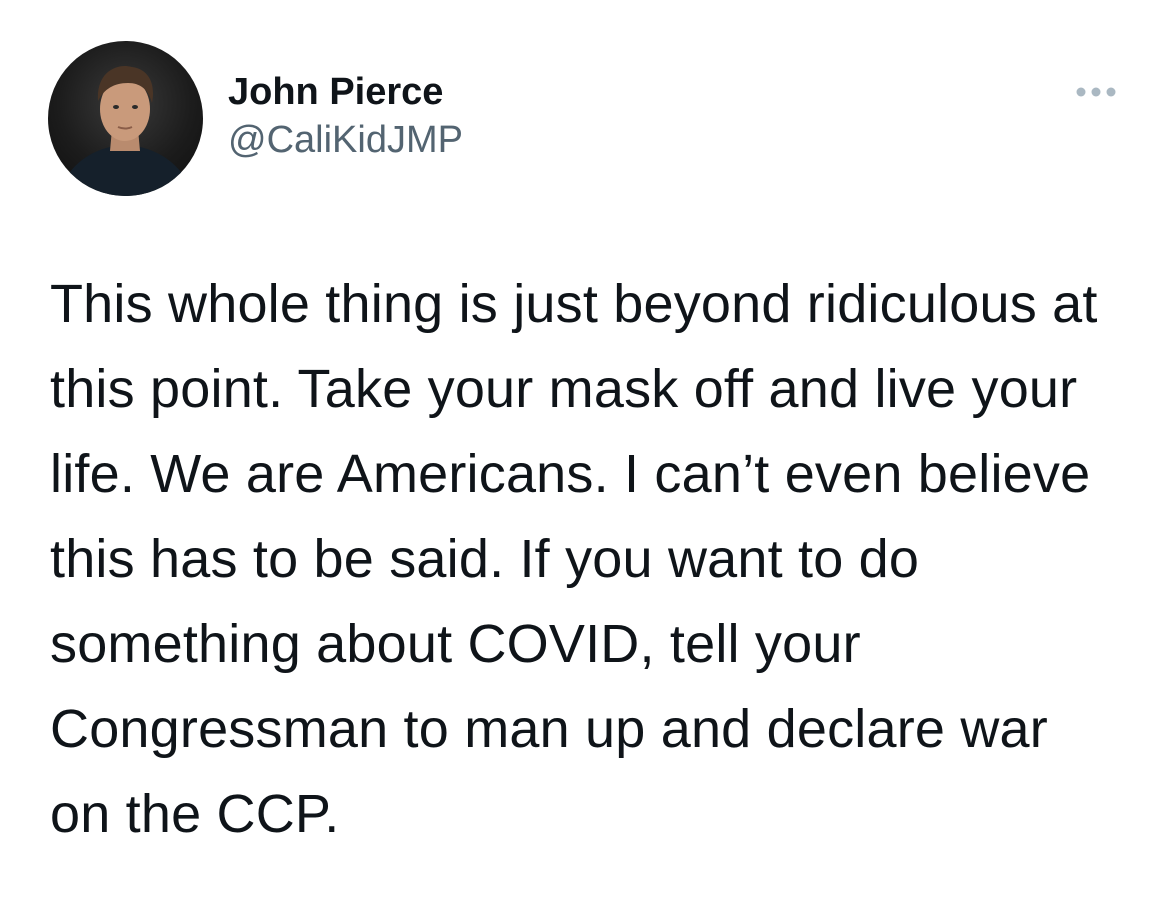 This screenshot has height=922, width=1169. I want to click on more-horizontal-icon, so click(1096, 92).